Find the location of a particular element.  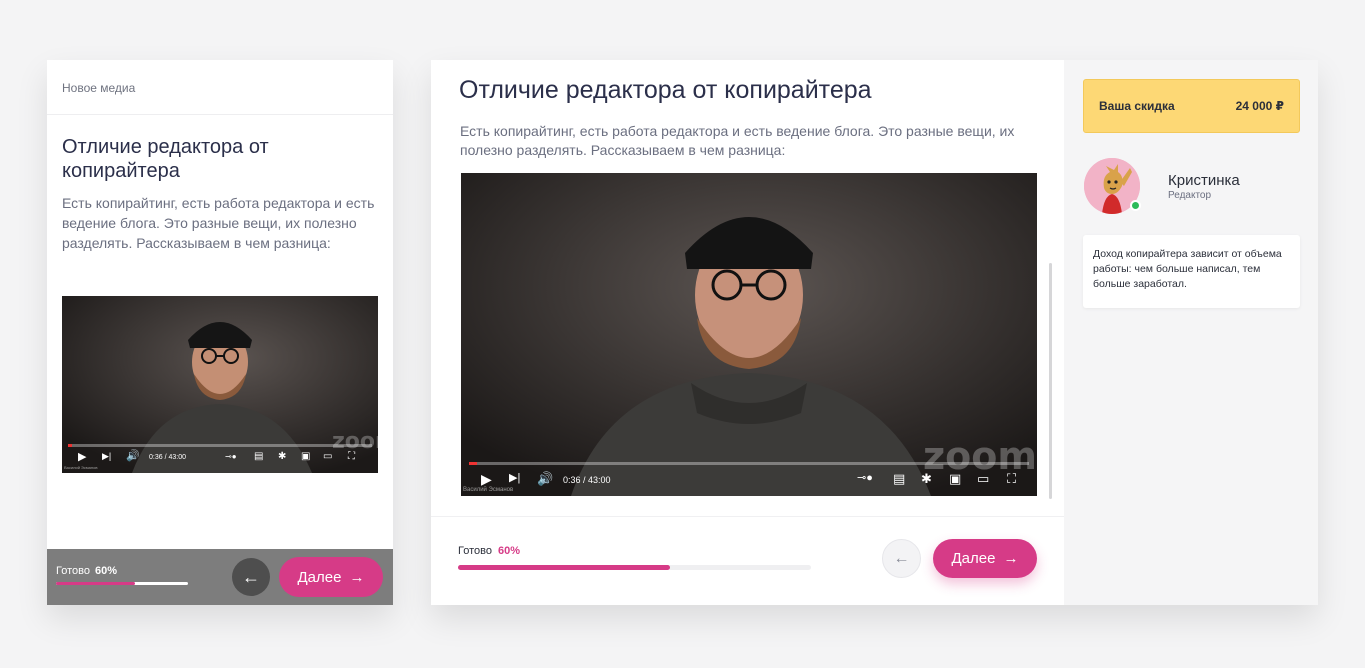

content-scrollbar is located at coordinates (1050, 381).